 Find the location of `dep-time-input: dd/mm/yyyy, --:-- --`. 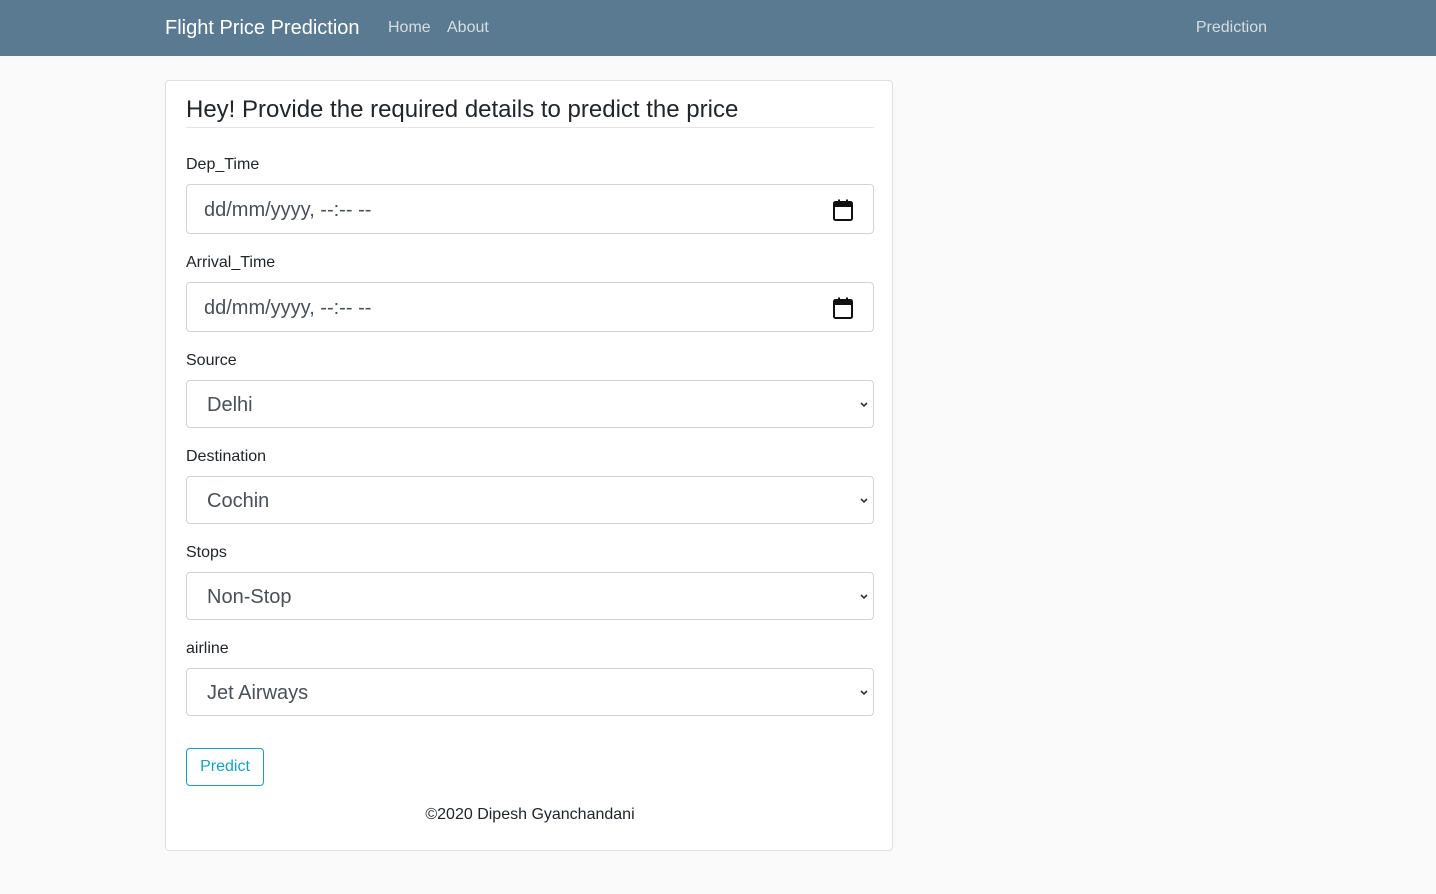

dep-time-input: dd/mm/yyyy, --:-- -- is located at coordinates (530, 209).